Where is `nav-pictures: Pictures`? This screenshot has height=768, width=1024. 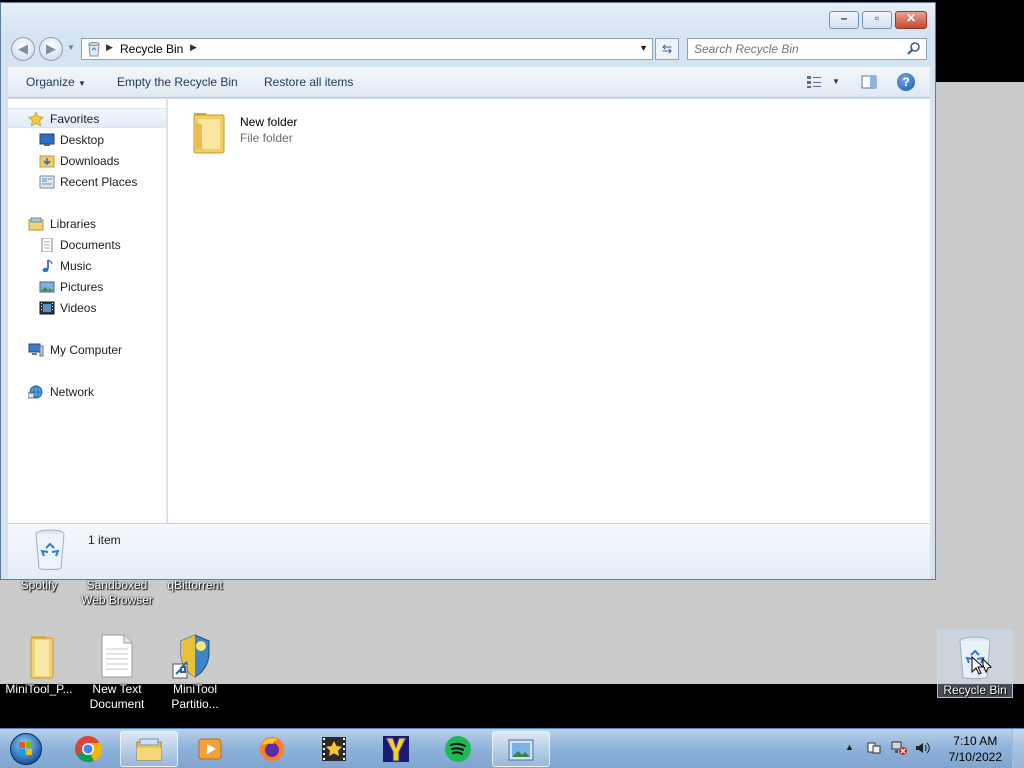 nav-pictures: Pictures is located at coordinates (87, 287).